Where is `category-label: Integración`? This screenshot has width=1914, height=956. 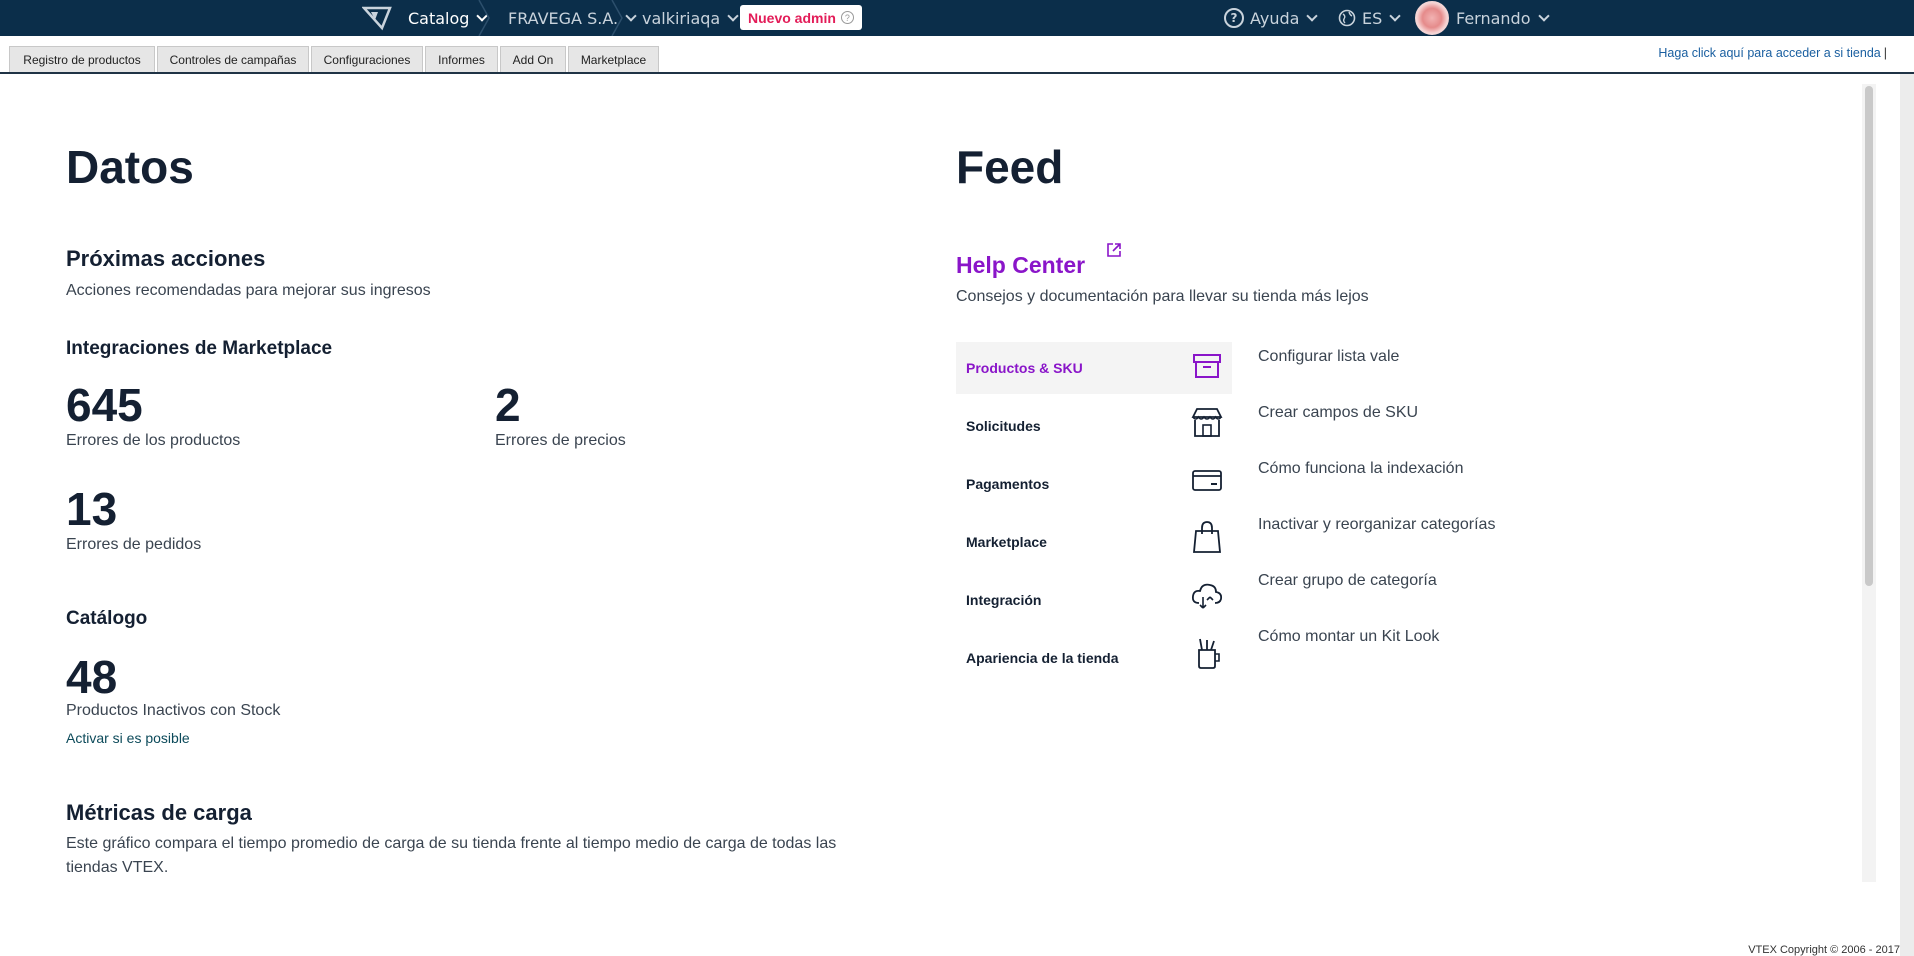
category-label: Integración is located at coordinates (1004, 600).